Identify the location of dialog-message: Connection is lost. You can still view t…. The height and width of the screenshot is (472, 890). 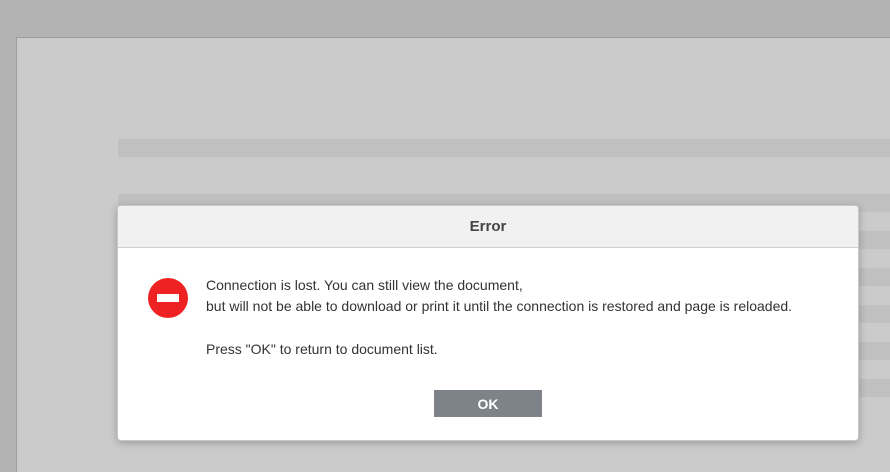
(526, 317).